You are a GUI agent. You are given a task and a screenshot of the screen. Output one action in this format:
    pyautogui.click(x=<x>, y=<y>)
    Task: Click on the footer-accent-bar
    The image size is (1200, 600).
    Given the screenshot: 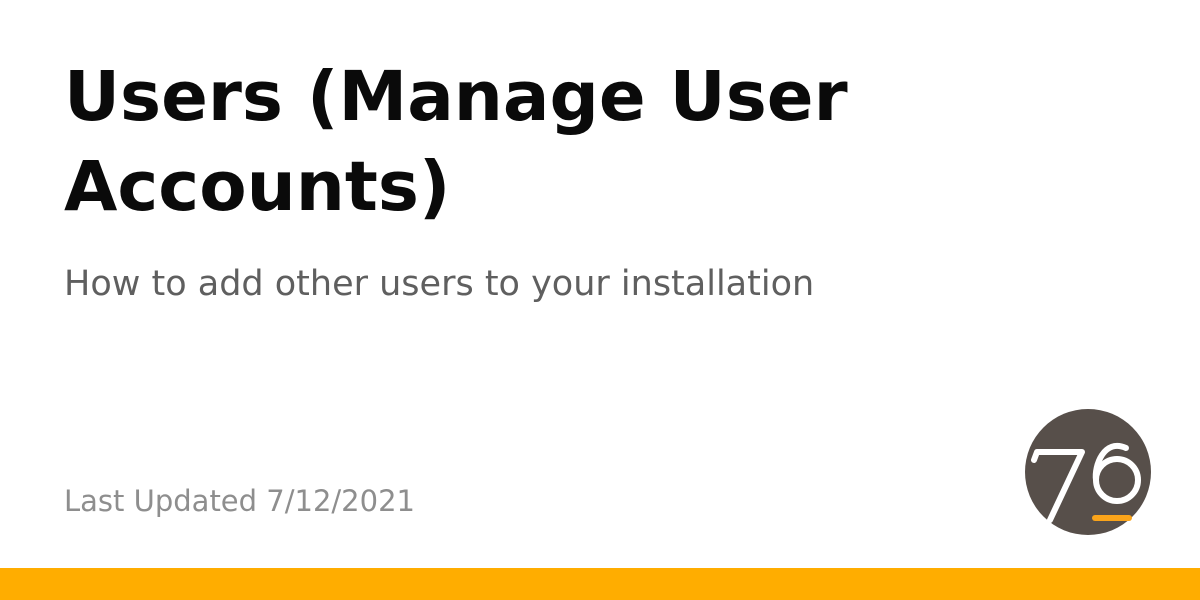 What is the action you would take?
    pyautogui.click(x=600, y=584)
    